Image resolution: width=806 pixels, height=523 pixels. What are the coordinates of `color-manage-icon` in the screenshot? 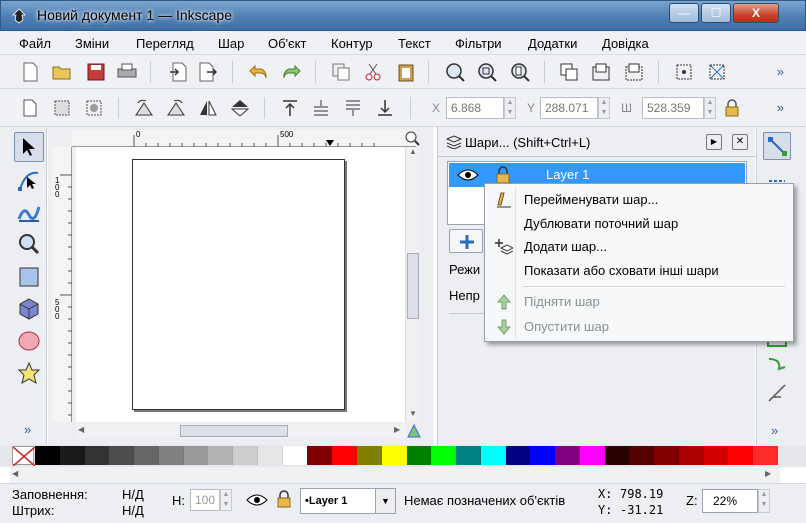 It's located at (414, 430).